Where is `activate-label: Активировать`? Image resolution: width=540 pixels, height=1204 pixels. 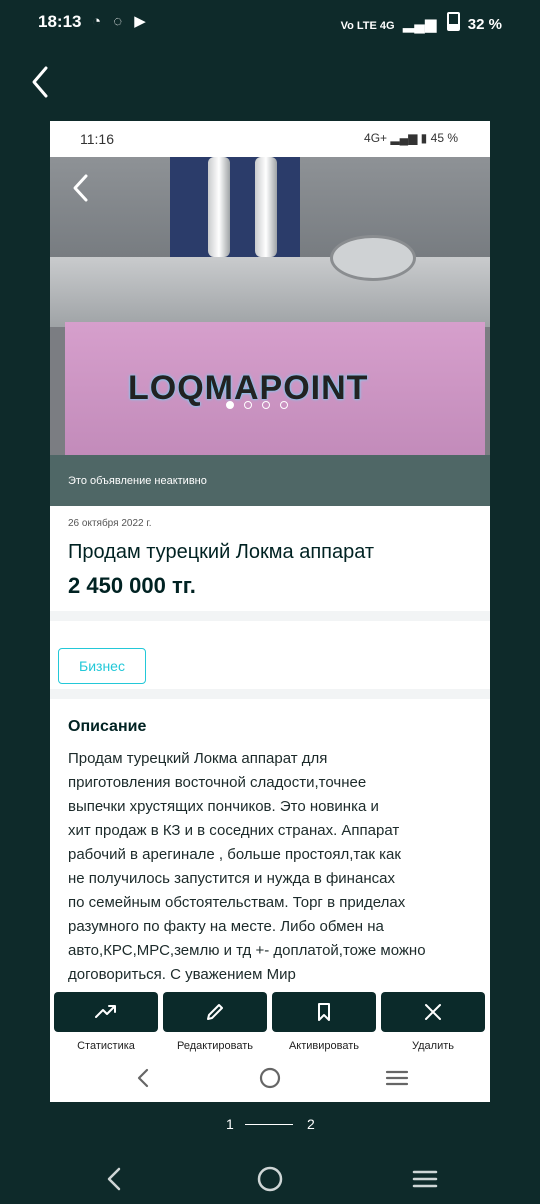
activate-label: Активировать is located at coordinates (324, 1046).